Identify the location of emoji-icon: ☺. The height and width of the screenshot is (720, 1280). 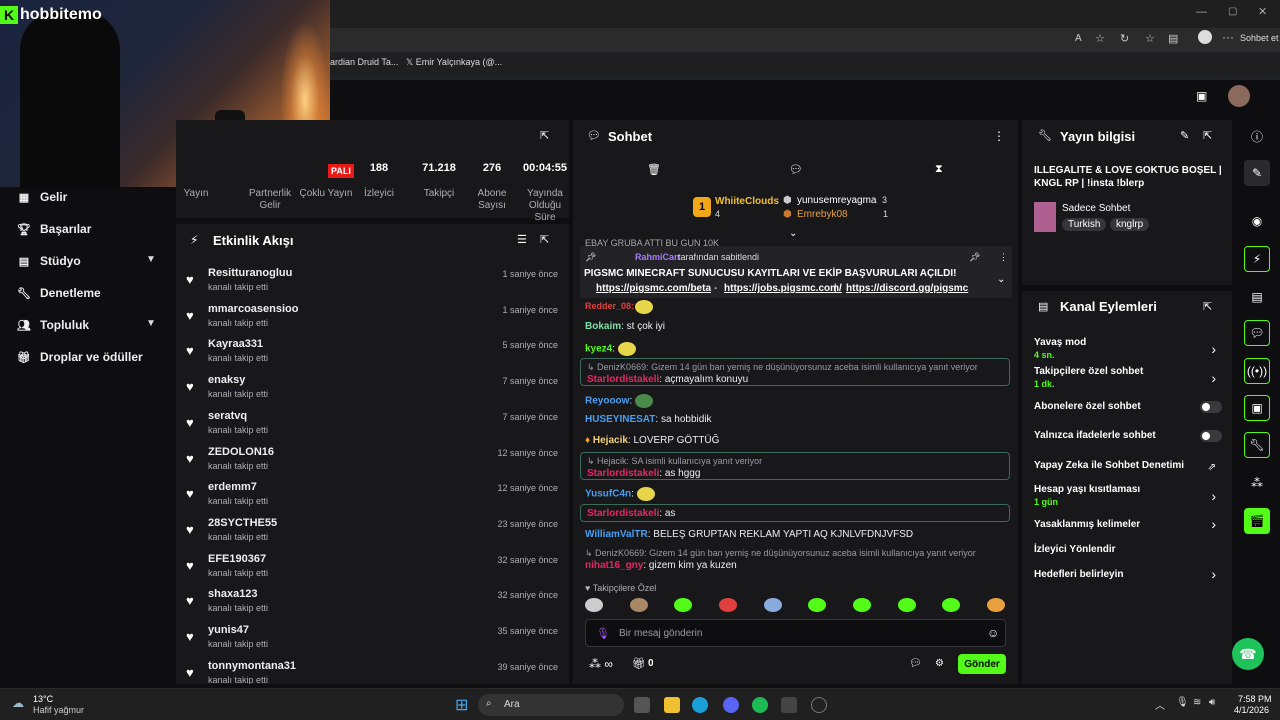
(993, 633).